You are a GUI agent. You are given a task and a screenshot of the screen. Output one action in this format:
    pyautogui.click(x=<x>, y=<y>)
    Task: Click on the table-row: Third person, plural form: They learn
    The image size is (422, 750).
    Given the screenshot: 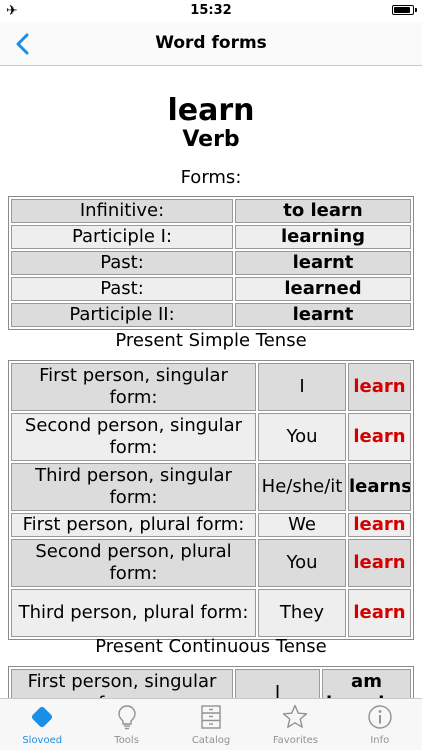 What is the action you would take?
    pyautogui.click(x=211, y=613)
    